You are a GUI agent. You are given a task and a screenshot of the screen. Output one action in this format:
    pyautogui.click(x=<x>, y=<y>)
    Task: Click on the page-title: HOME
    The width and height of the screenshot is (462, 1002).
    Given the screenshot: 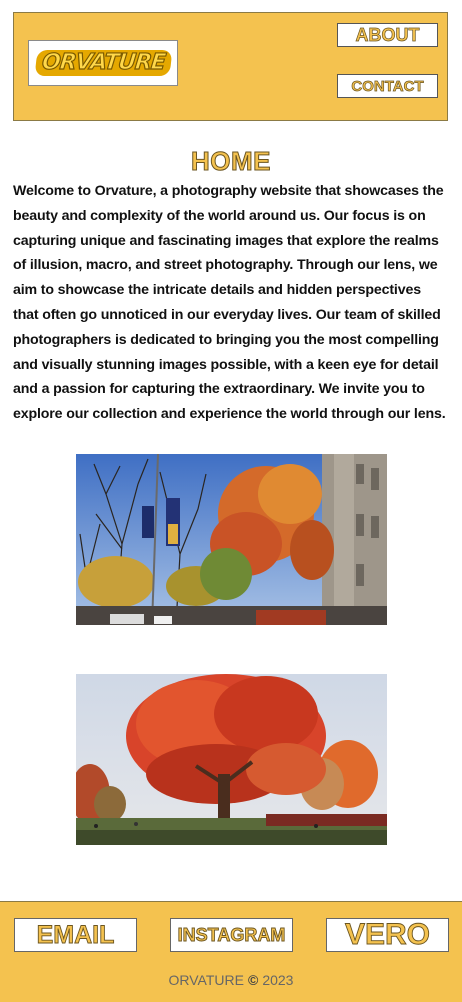 What is the action you would take?
    pyautogui.click(x=231, y=161)
    